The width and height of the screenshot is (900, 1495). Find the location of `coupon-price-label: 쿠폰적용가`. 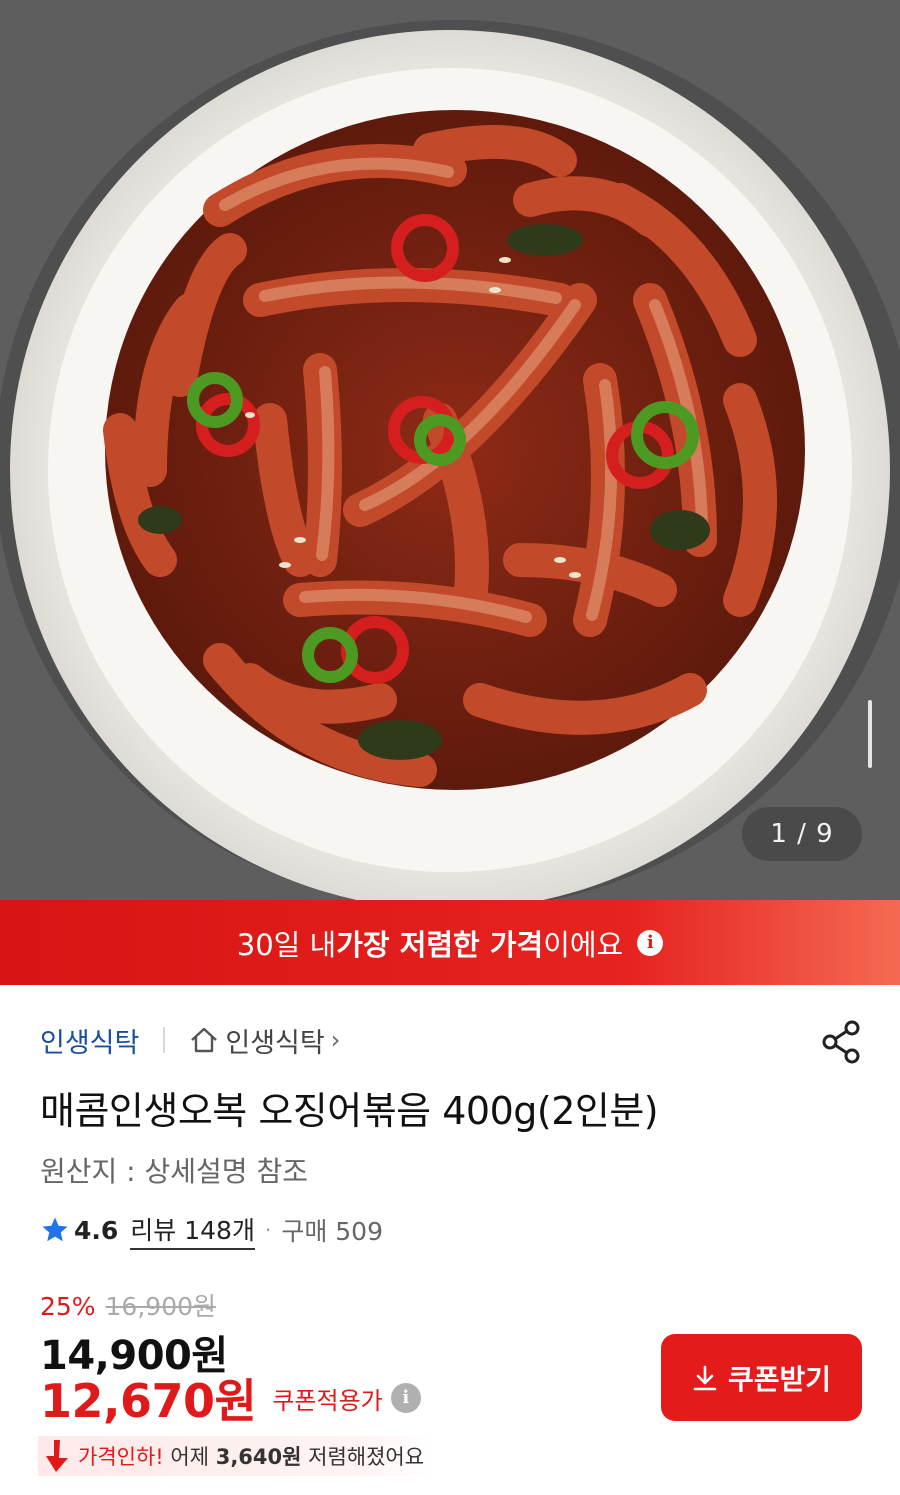

coupon-price-label: 쿠폰적용가 is located at coordinates (327, 1400).